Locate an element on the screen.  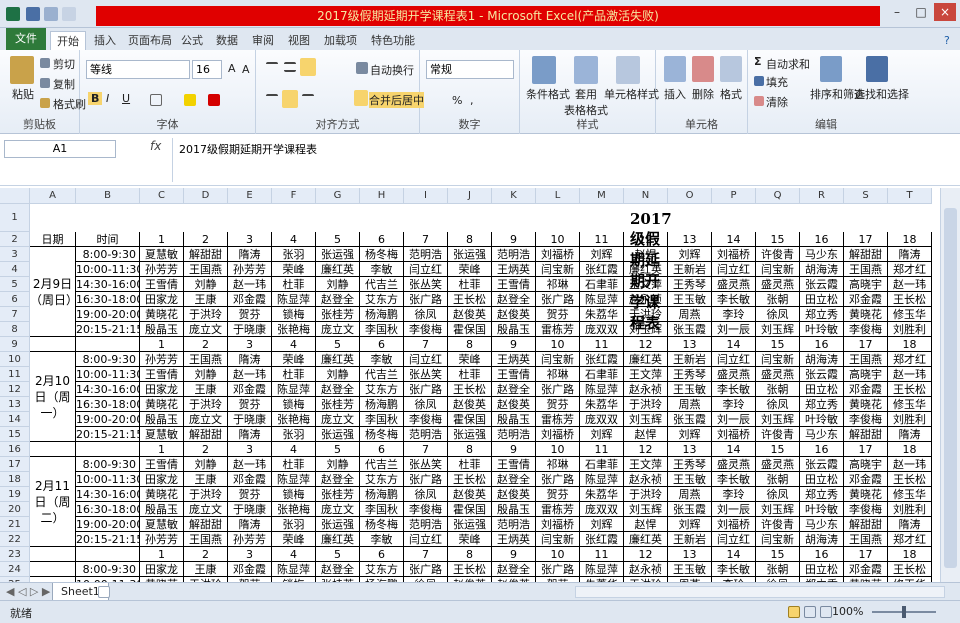
zoom-slider-thumb is located at coordinates (904, 612).